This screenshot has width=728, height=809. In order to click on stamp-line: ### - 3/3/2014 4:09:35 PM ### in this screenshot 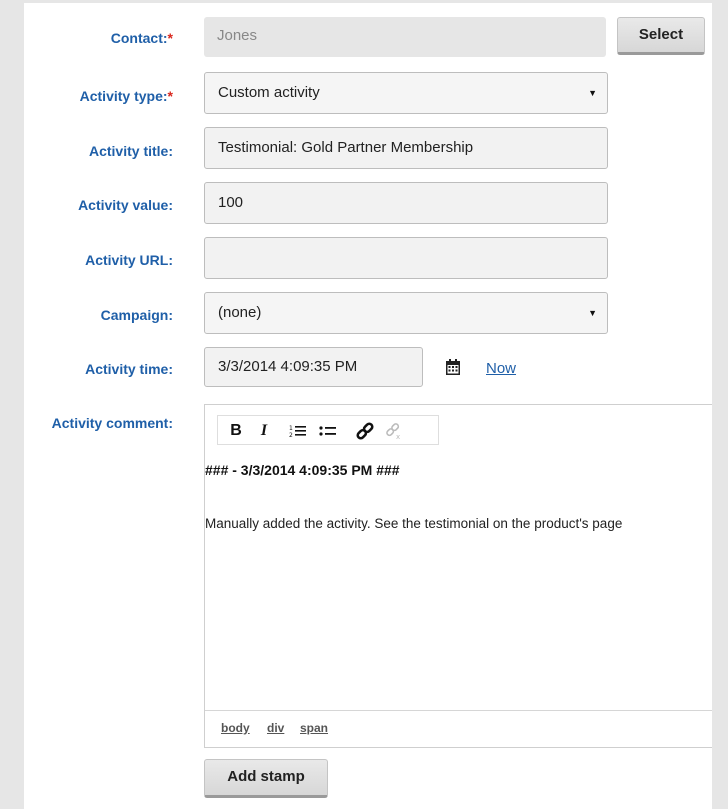, I will do `click(302, 470)`.